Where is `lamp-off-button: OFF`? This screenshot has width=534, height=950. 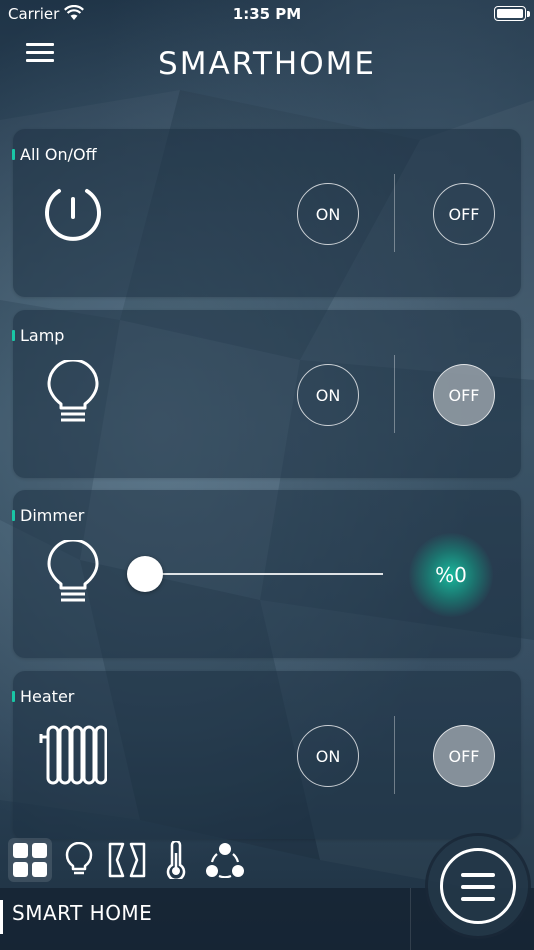 lamp-off-button: OFF is located at coordinates (464, 395).